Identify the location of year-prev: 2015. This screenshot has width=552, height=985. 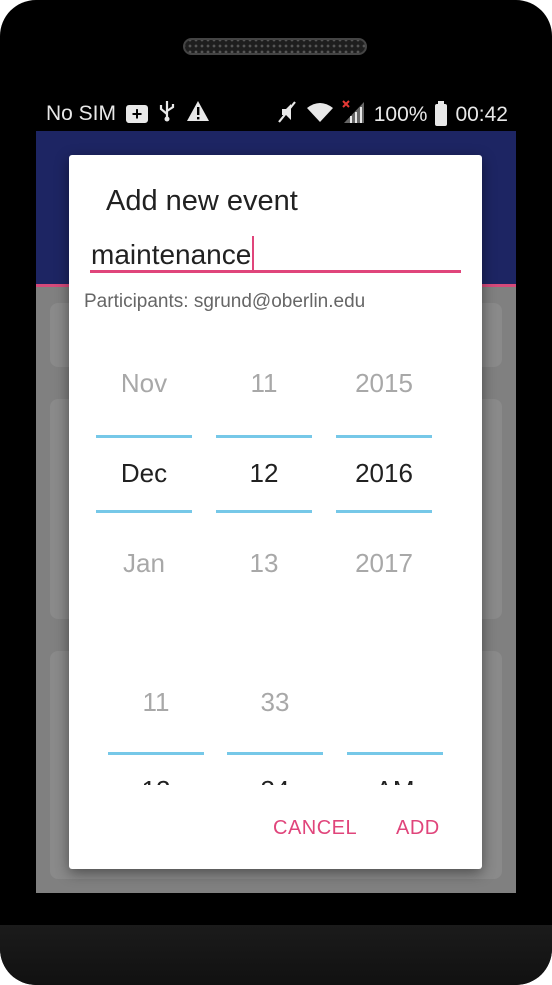
(384, 383).